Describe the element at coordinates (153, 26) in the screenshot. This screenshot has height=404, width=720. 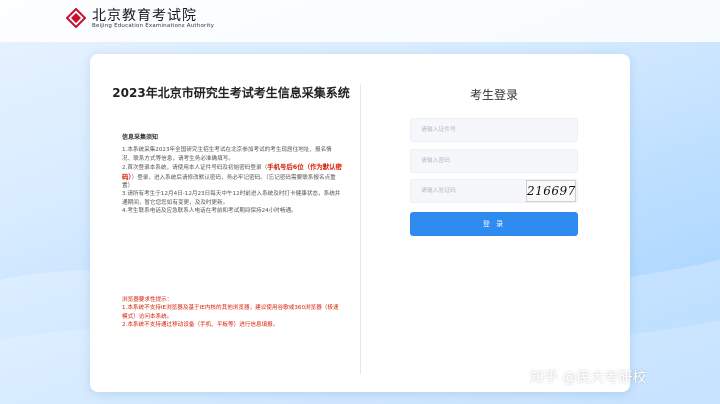
I see `org-name-en: Beijing Education Examinations Authority` at that location.